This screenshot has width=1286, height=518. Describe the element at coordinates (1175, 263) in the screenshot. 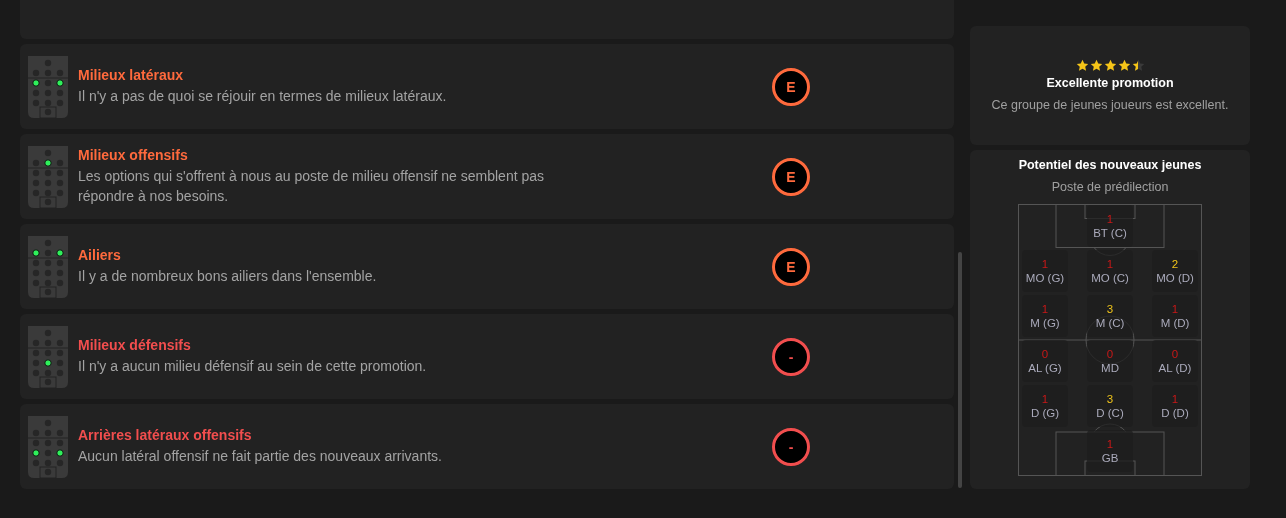

I see `player-count: 2` at that location.